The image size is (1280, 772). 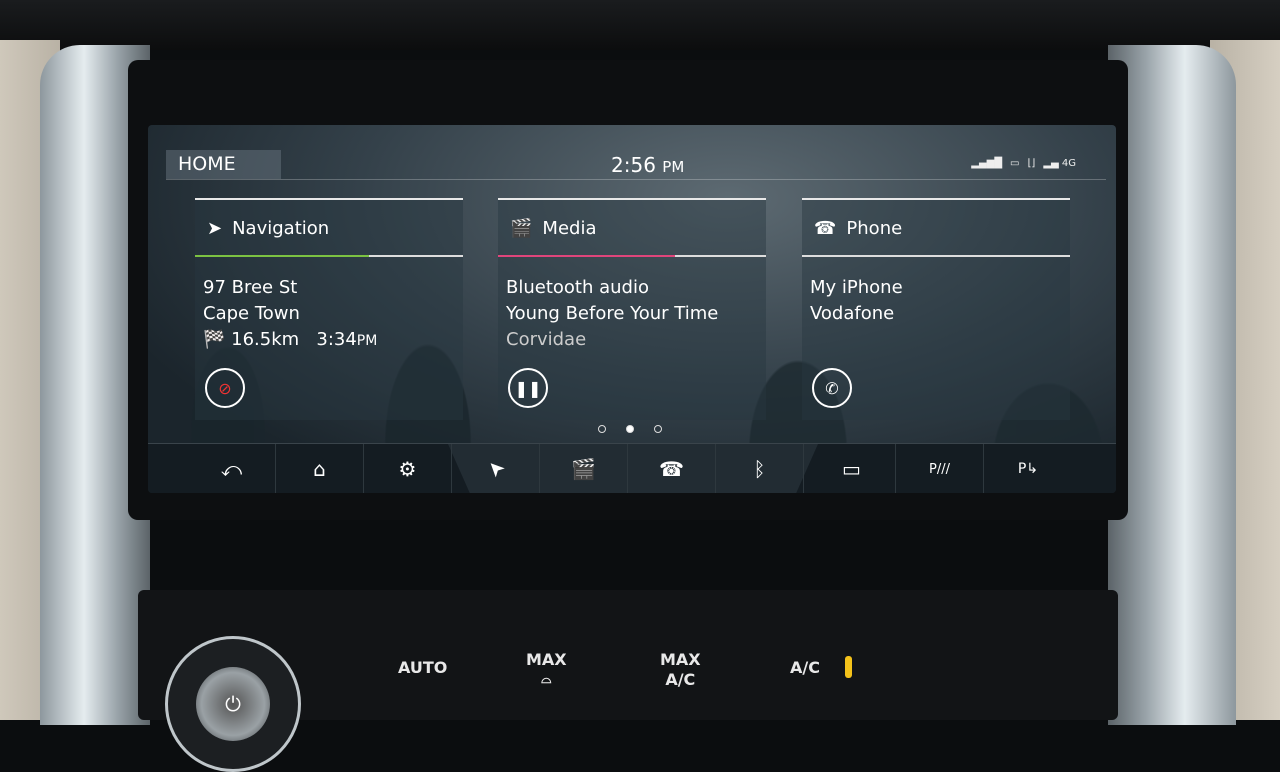 What do you see at coordinates (422, 668) in the screenshot?
I see `auto-button: AUTO` at bounding box center [422, 668].